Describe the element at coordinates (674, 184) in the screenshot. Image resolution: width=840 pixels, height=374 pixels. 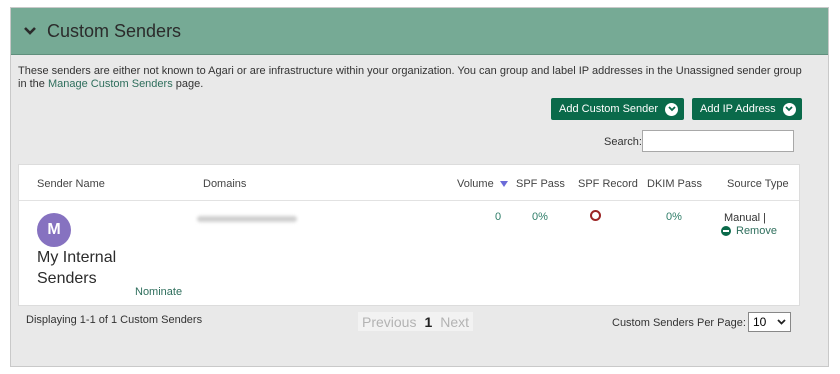
I see `column-header-dkim-pass: DKIM Pass` at that location.